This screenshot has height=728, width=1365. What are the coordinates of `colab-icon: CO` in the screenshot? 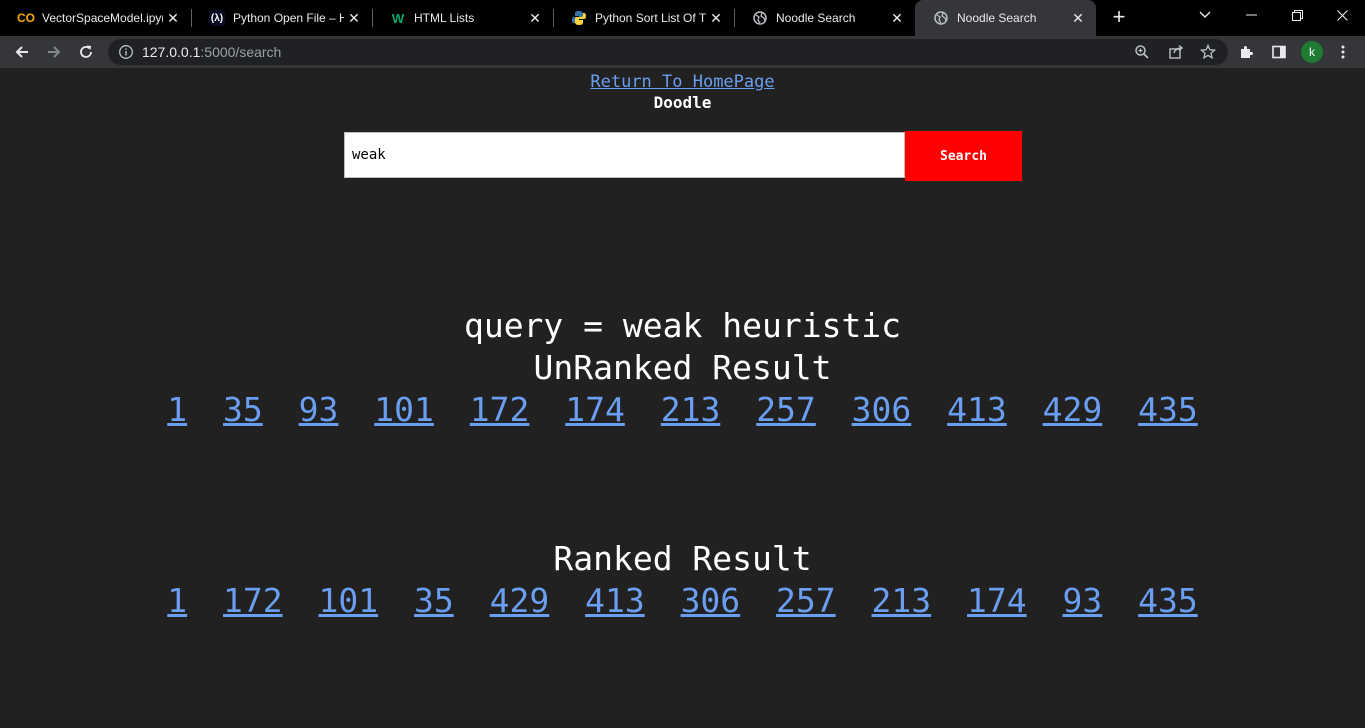 It's located at (26, 18).